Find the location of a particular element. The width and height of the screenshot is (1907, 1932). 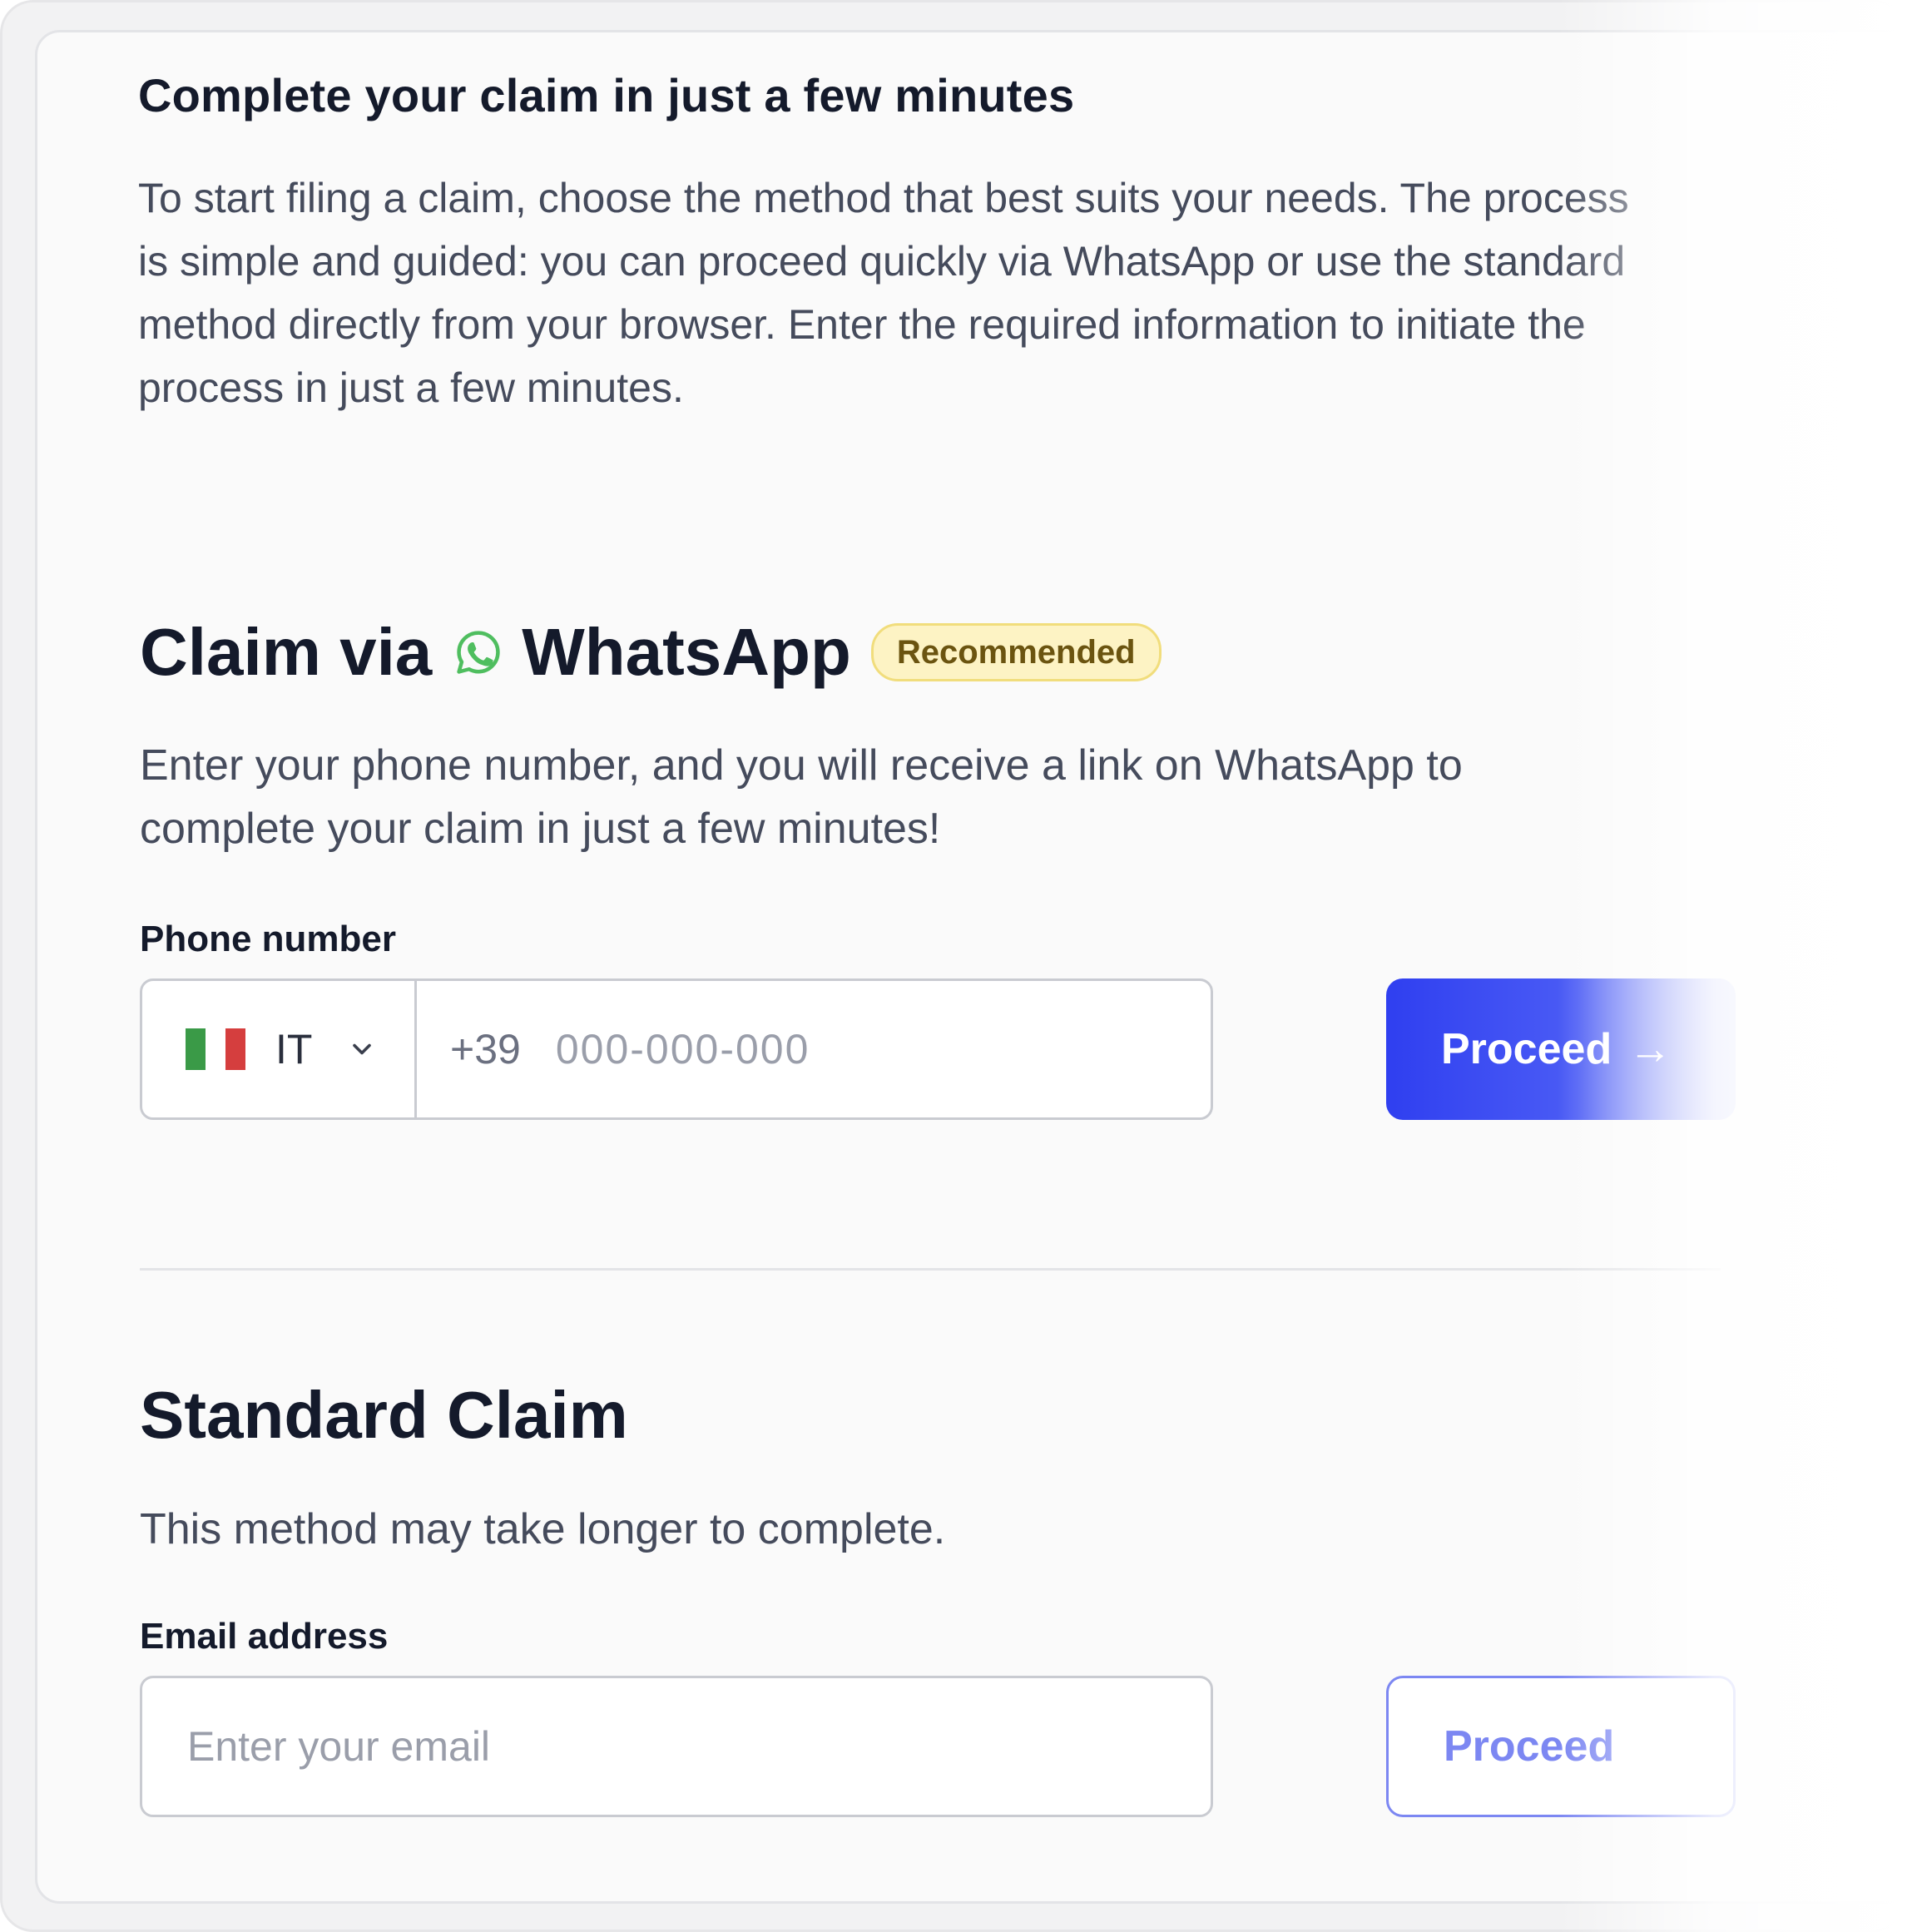

whatsapp-title-prefix: Claim via is located at coordinates (286, 652).